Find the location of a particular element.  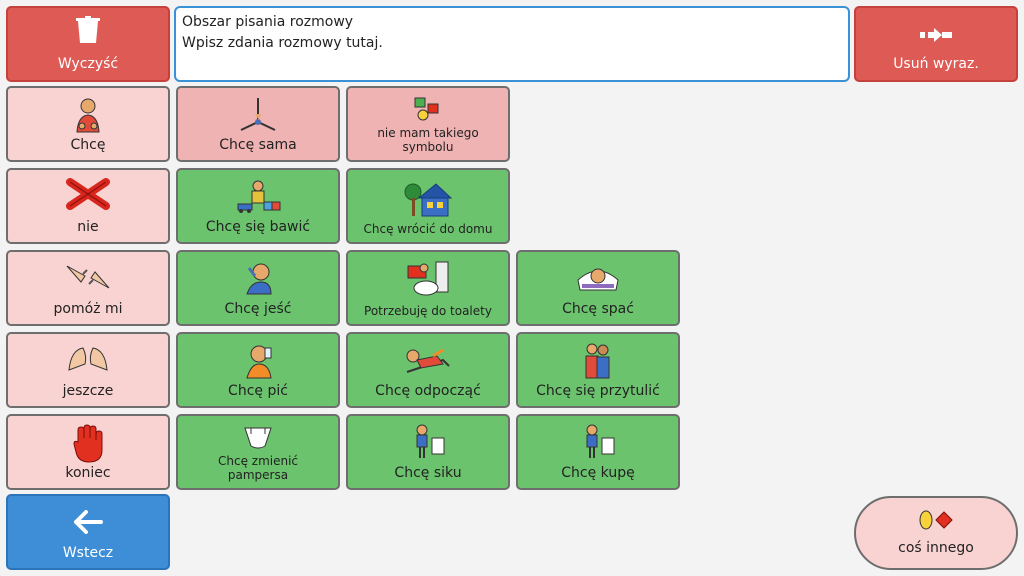

house-icon is located at coordinates (428, 198).